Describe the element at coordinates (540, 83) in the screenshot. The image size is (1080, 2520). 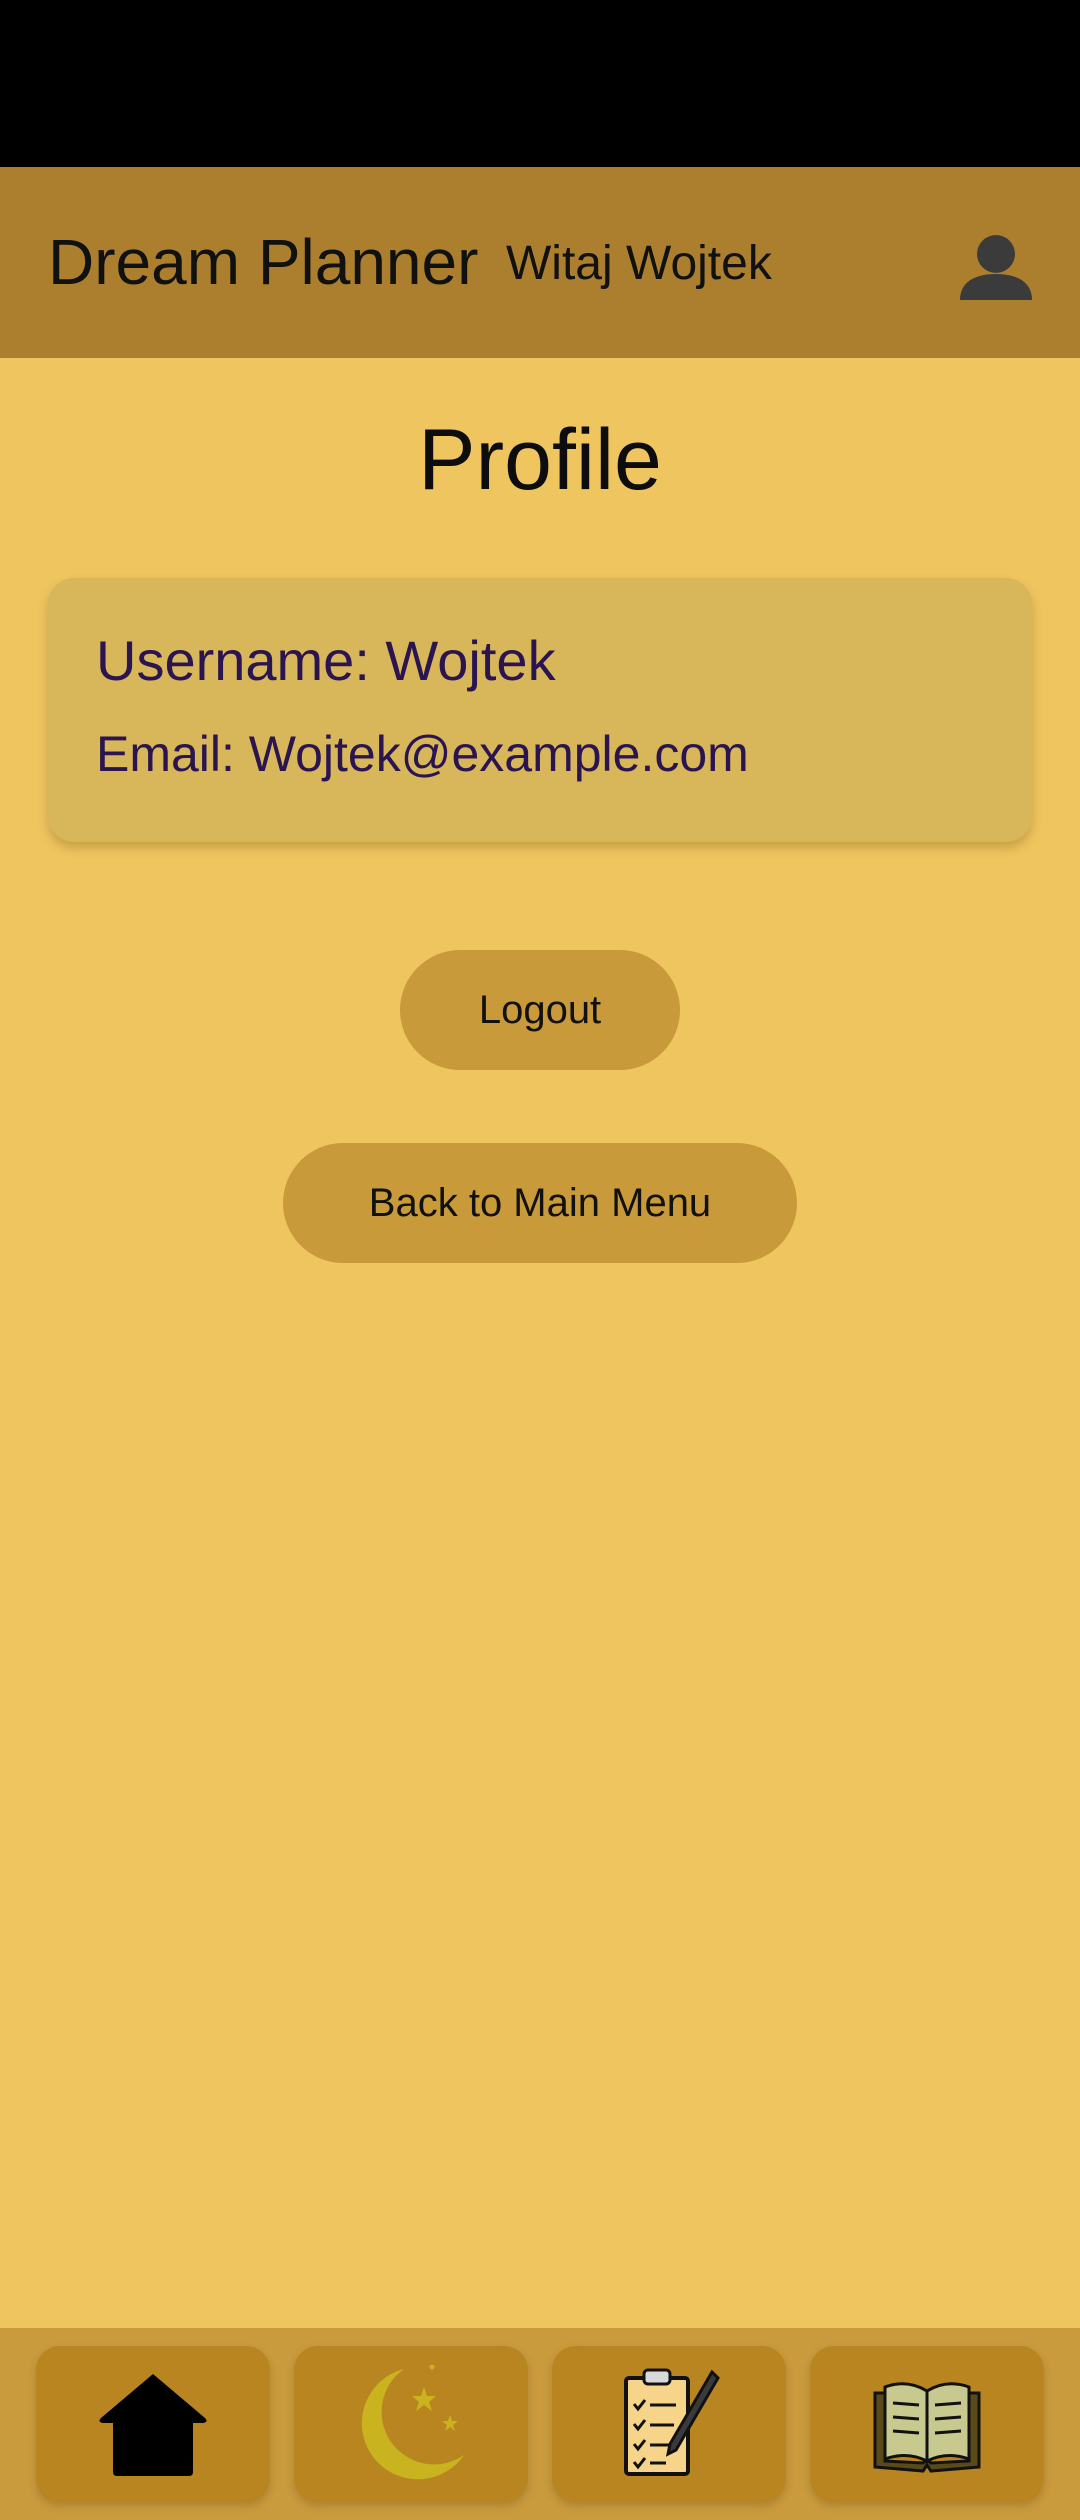
I see `status-bar` at that location.